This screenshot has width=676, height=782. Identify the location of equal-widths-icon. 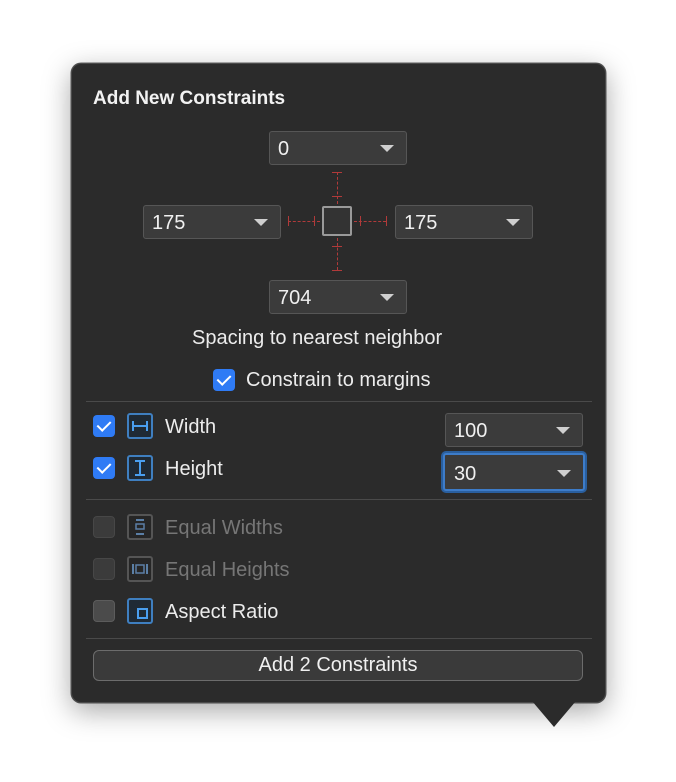
(140, 527).